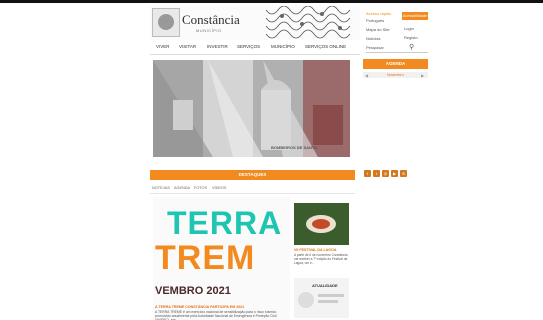 This screenshot has width=543, height=320. Describe the element at coordinates (411, 47) in the screenshot. I see `search-icon: ⚲` at that location.